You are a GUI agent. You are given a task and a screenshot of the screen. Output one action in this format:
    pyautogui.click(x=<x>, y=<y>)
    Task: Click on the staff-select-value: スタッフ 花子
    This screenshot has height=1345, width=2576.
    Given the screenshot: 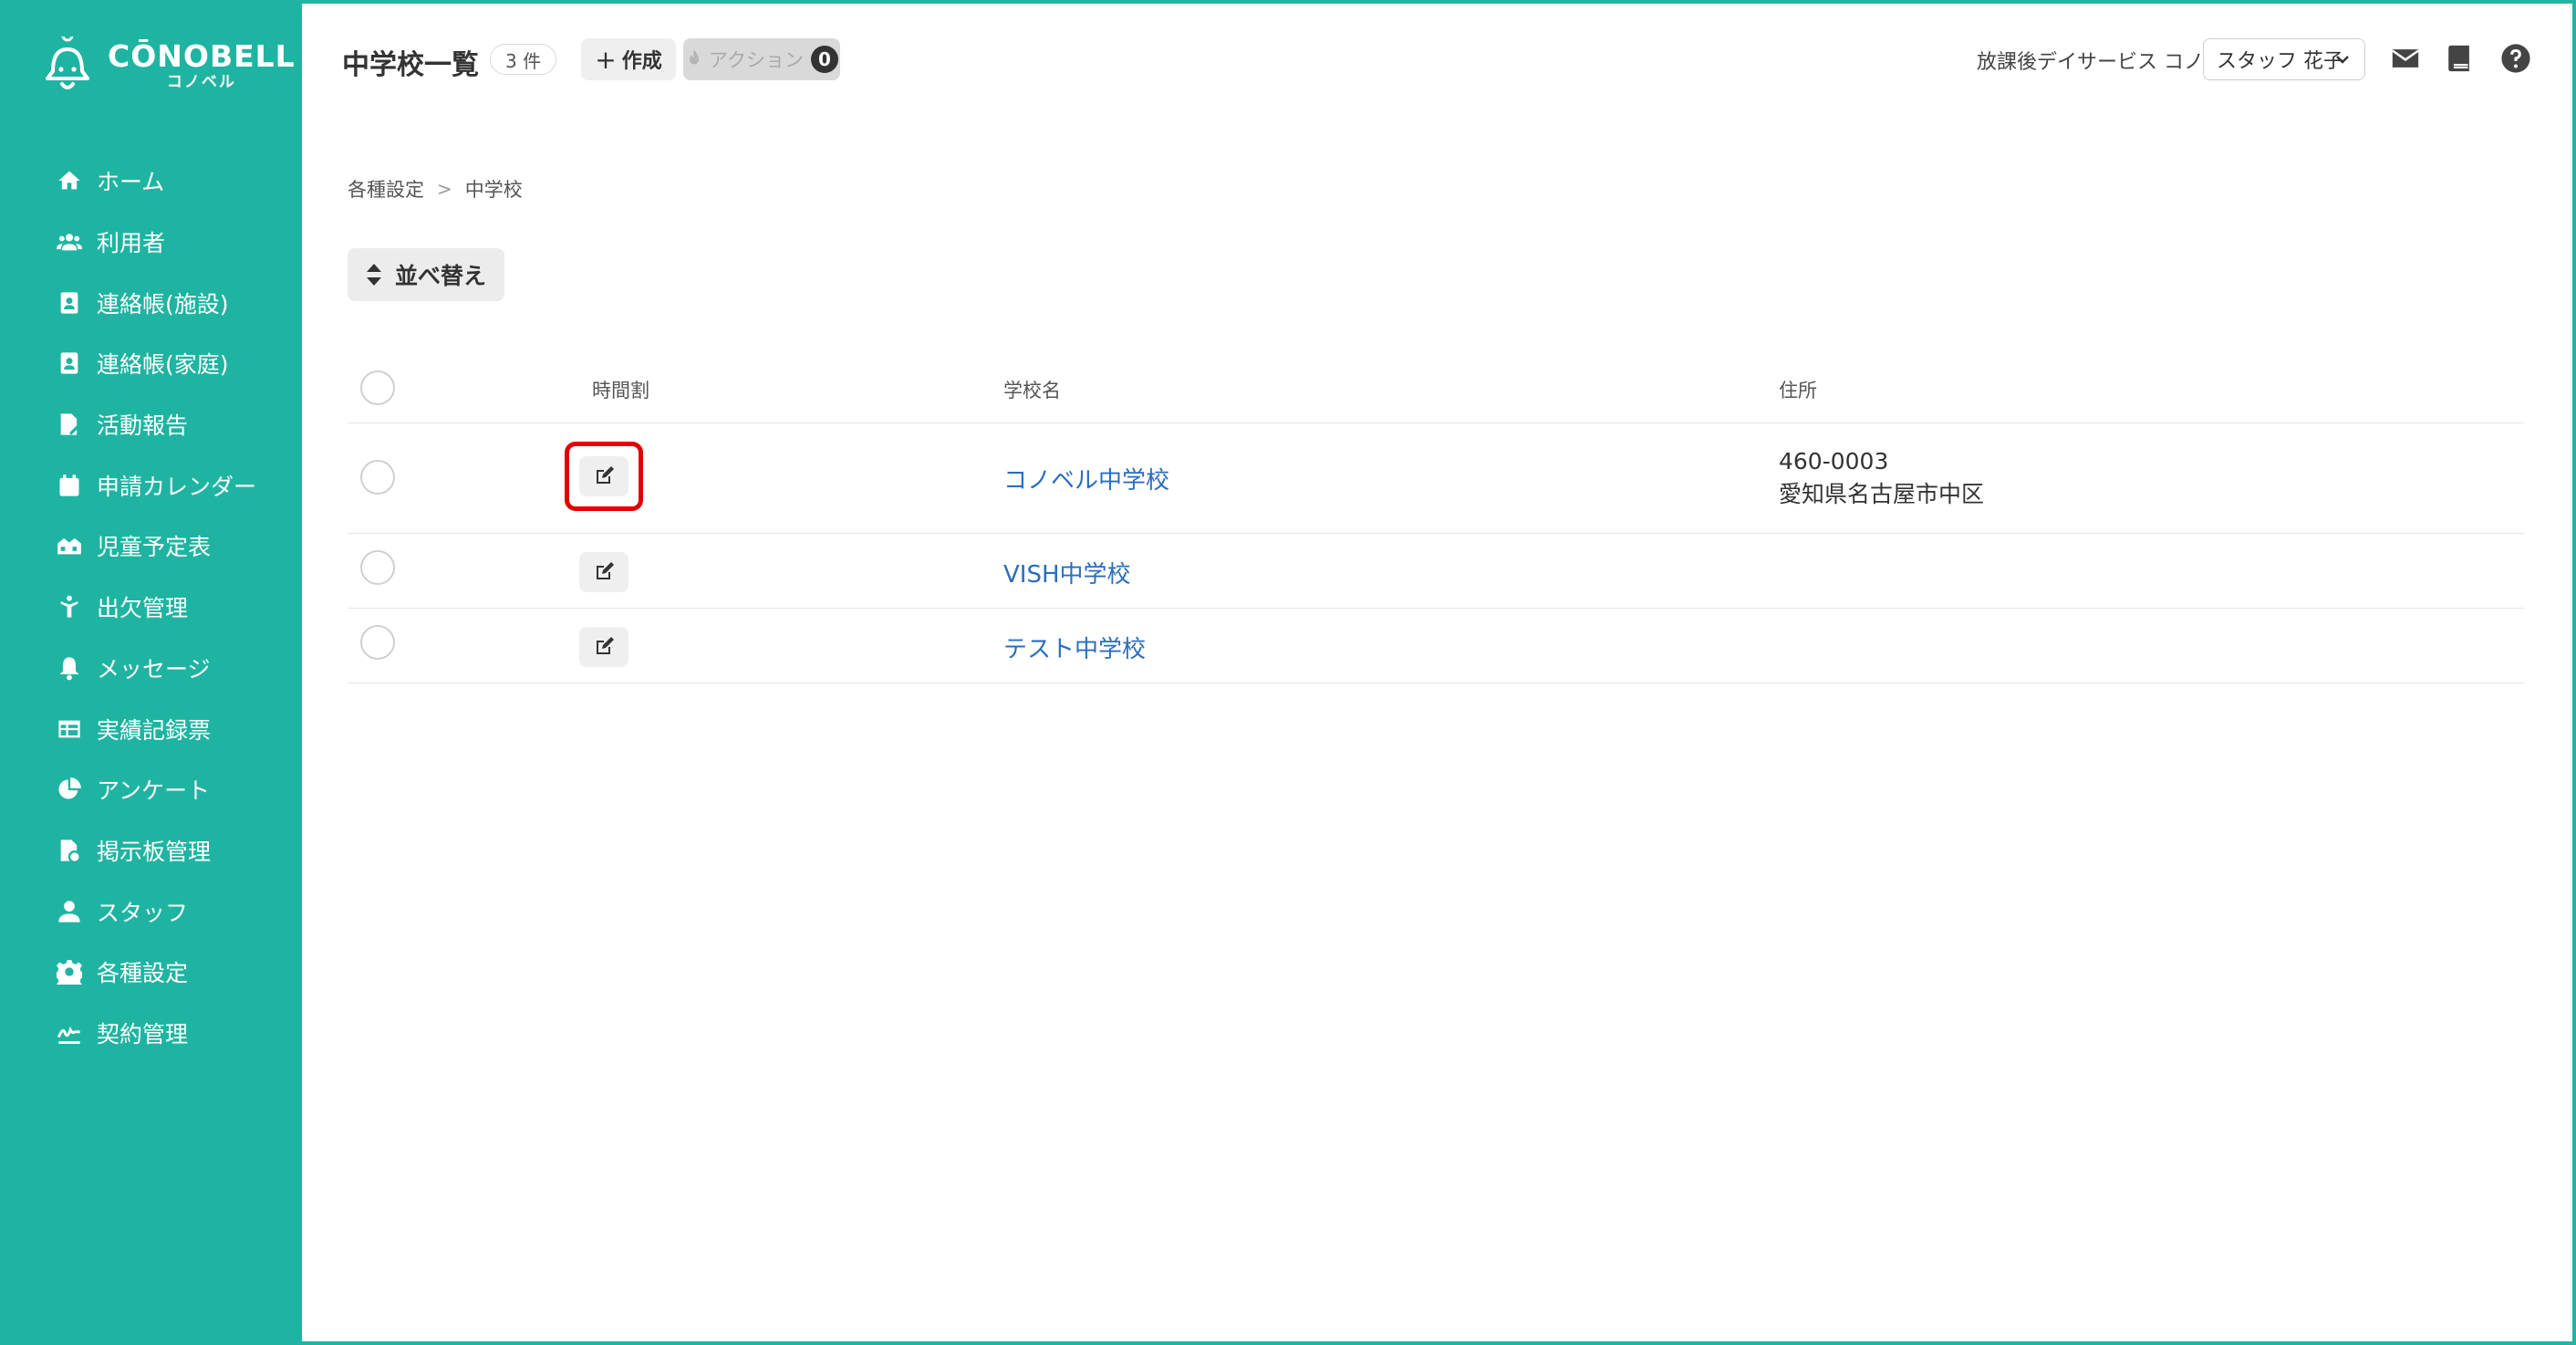 What is the action you would take?
    pyautogui.click(x=2280, y=61)
    